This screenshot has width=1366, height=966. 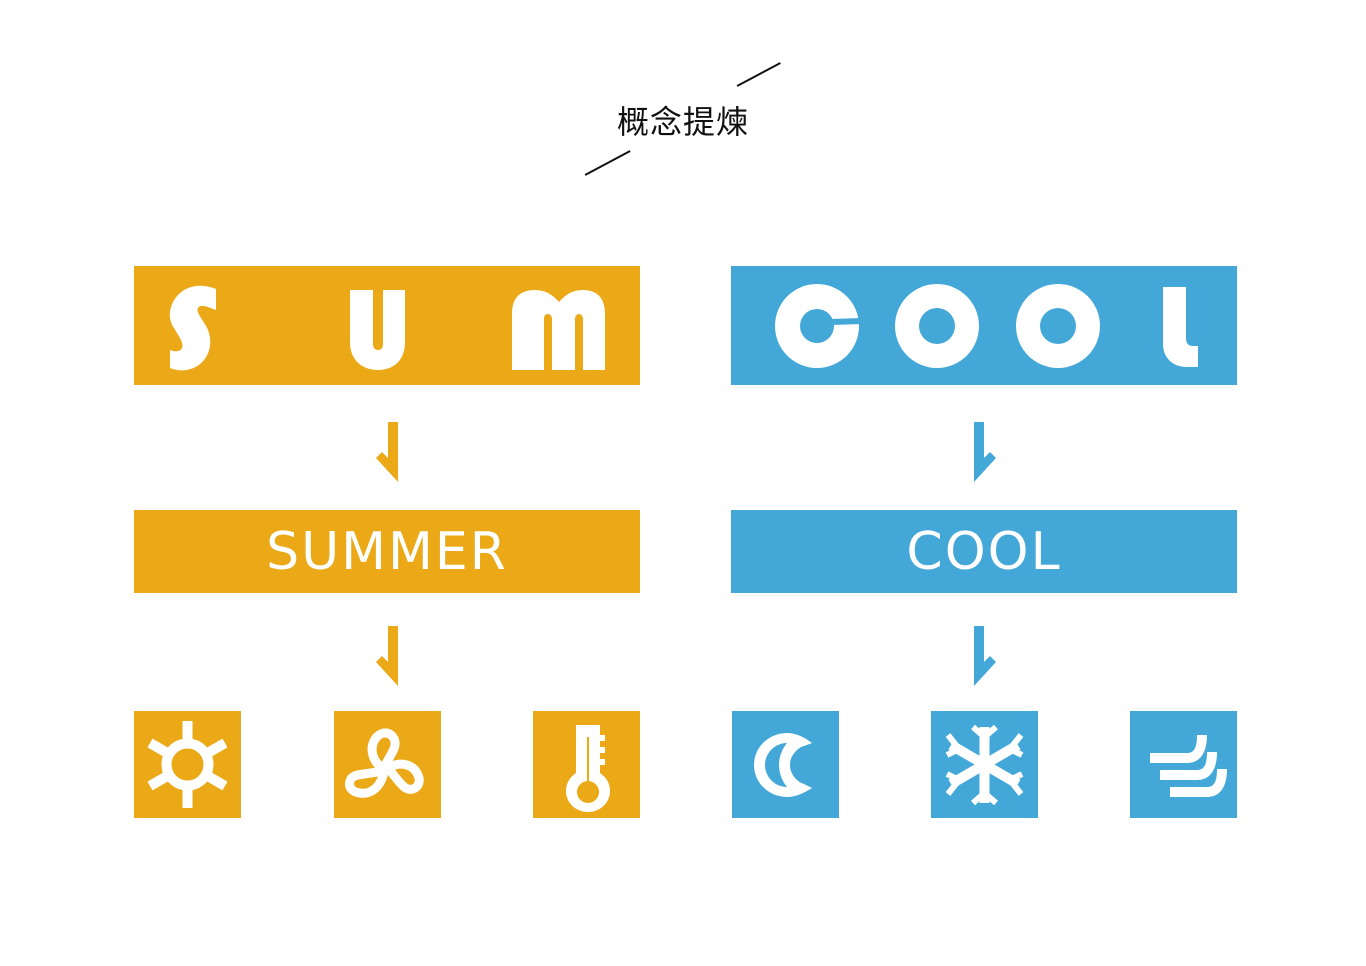 I want to click on logo-letter-l, so click(x=1180, y=327).